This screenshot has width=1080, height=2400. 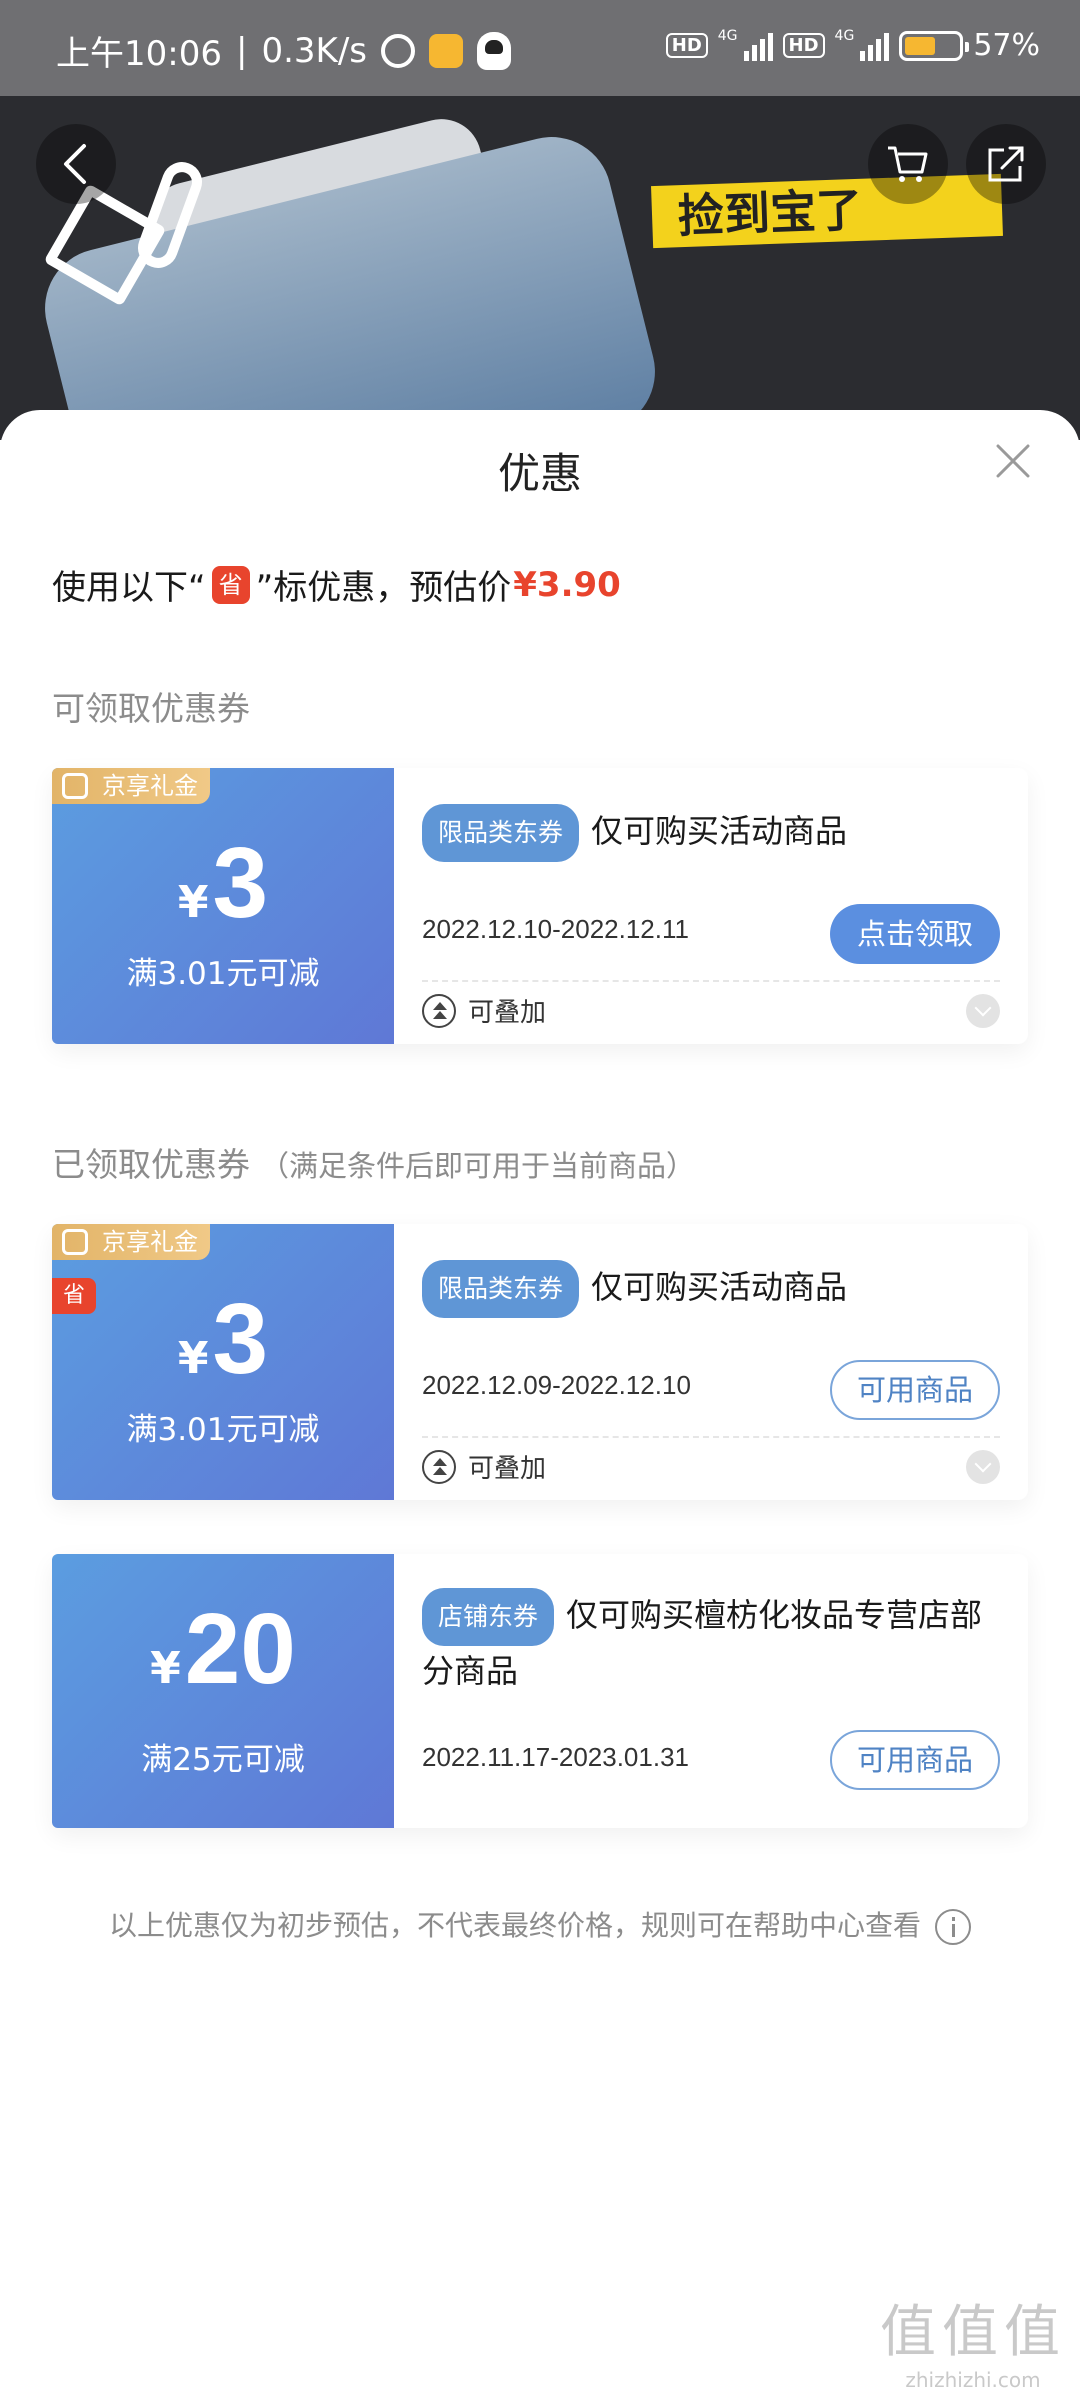 I want to click on section-claimable-label: 可领取优惠券, so click(x=151, y=708).